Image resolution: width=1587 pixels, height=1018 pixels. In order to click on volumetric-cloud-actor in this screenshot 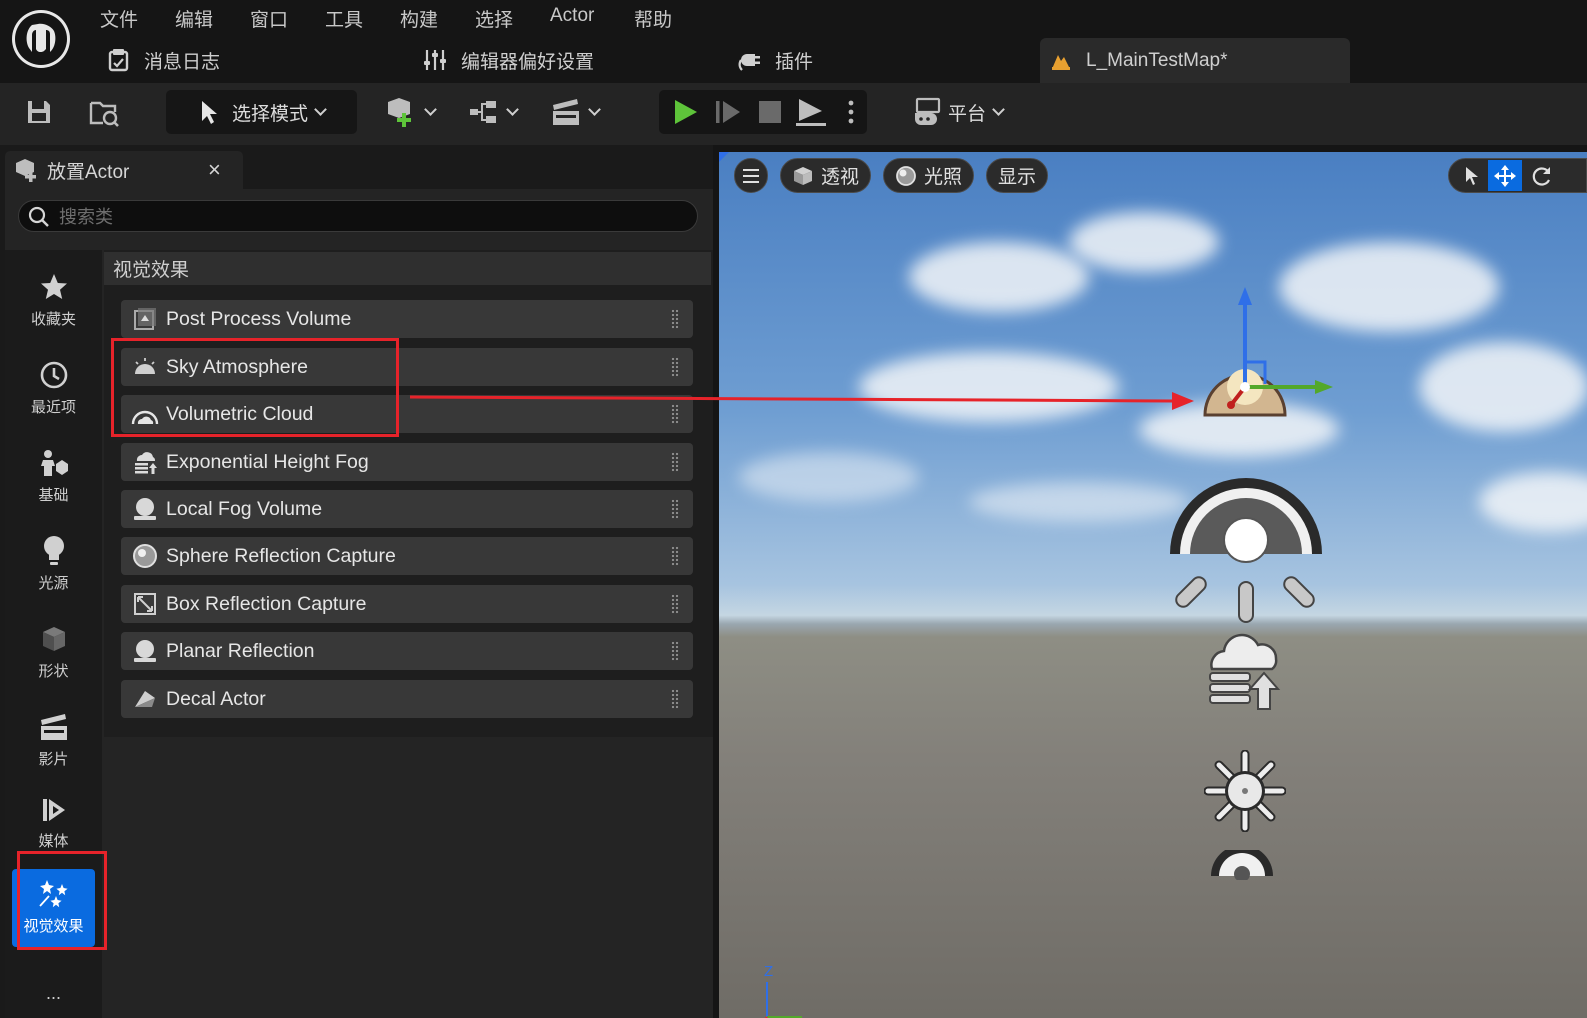, I will do `click(1246, 544)`.